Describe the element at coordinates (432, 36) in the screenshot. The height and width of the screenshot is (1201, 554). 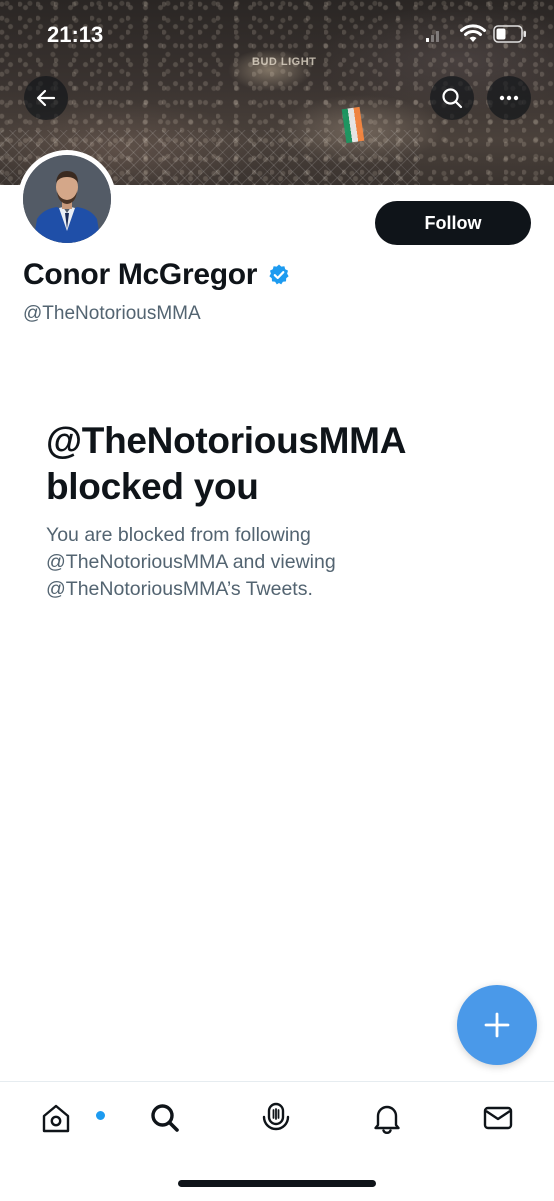
I see `signal-icon` at that location.